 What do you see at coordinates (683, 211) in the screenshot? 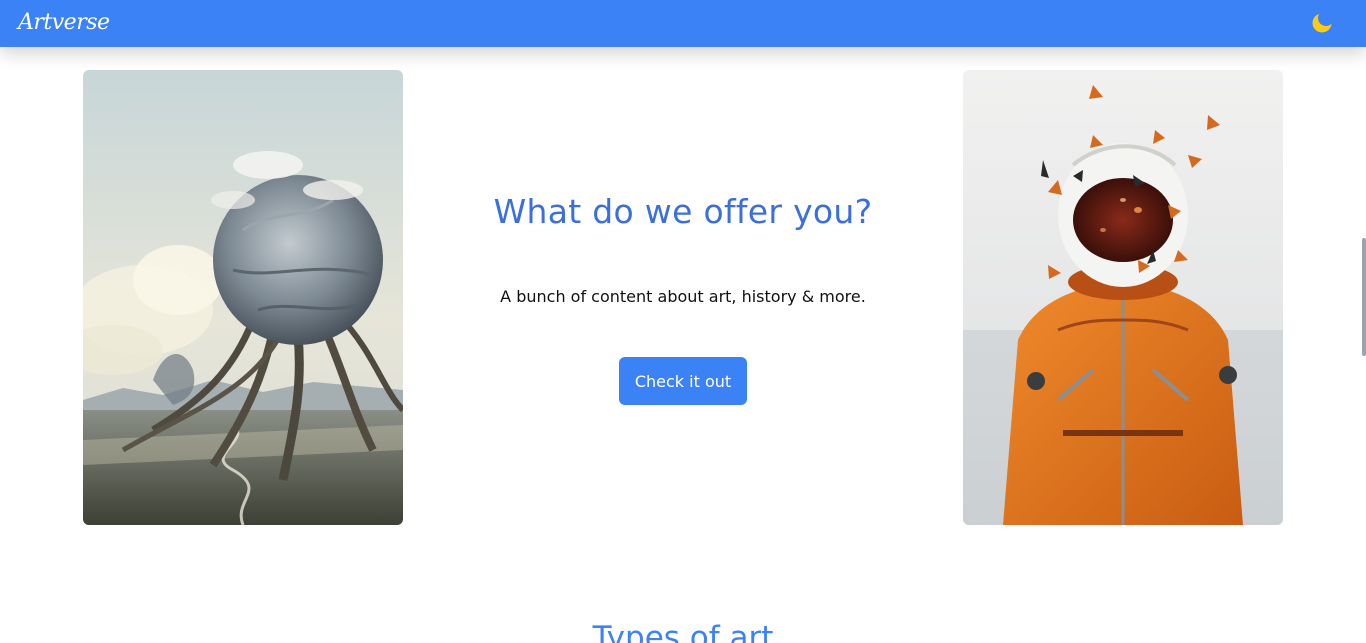
I see `offer-heading: What do we offer you?` at bounding box center [683, 211].